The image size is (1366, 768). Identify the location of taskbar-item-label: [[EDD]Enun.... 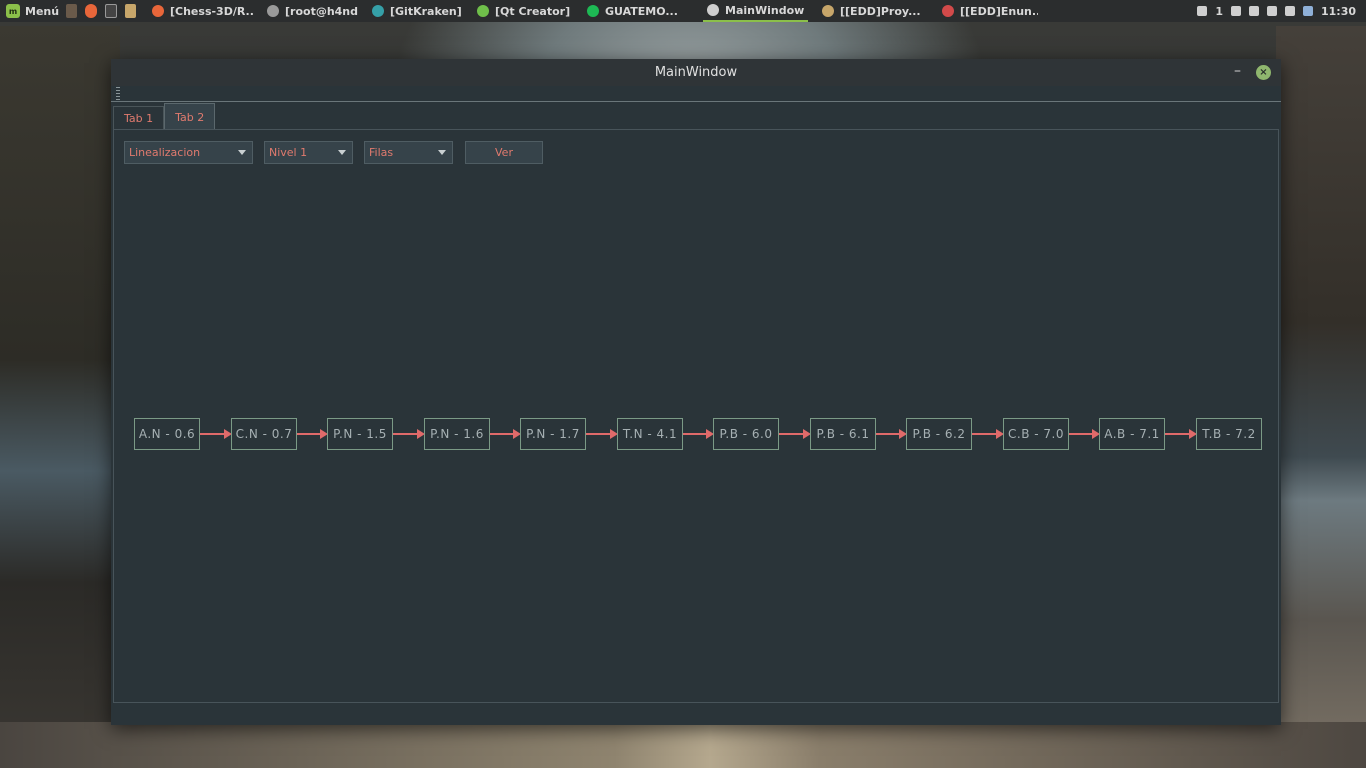
(999, 11).